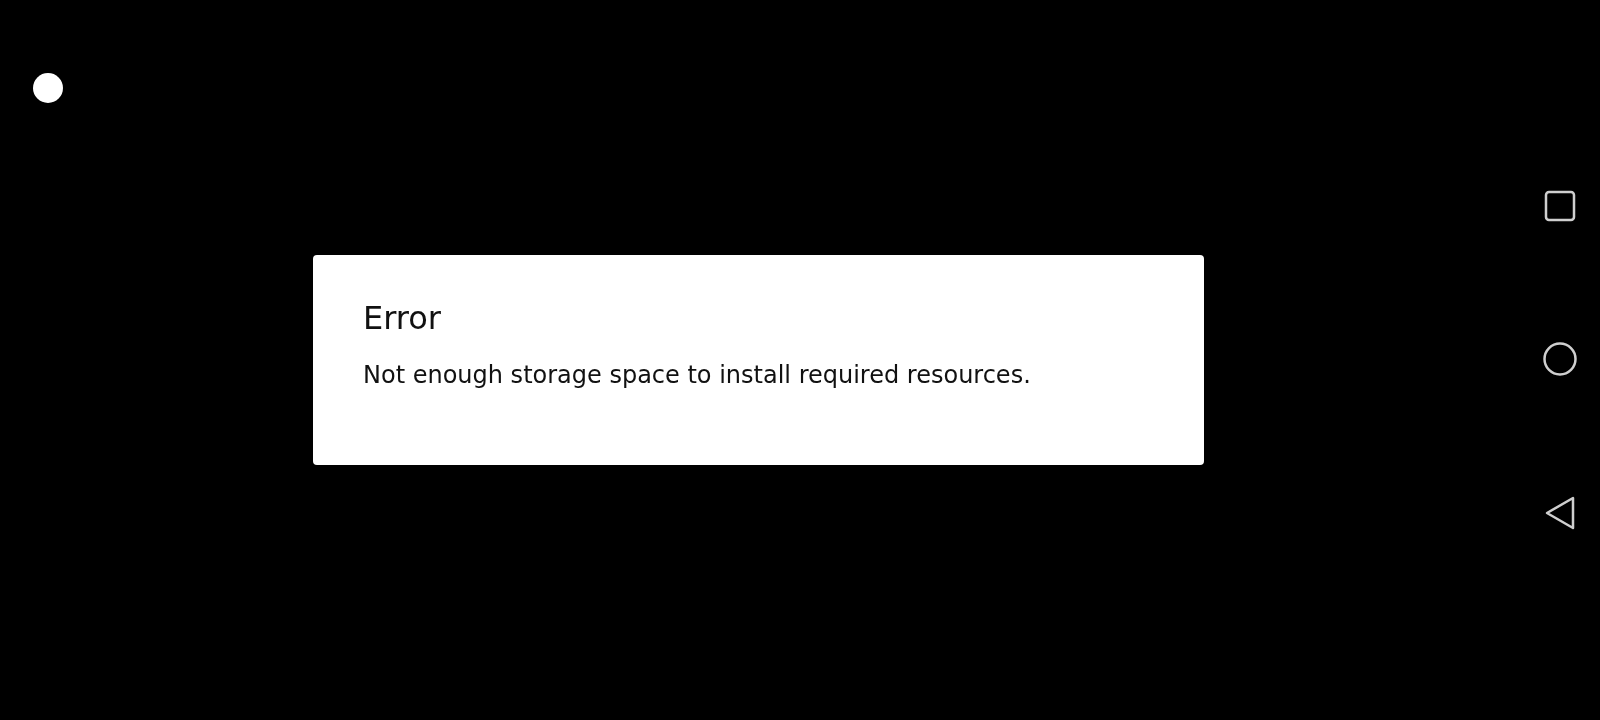 The width and height of the screenshot is (1600, 720). What do you see at coordinates (48, 88) in the screenshot?
I see `status-dot-icon` at bounding box center [48, 88].